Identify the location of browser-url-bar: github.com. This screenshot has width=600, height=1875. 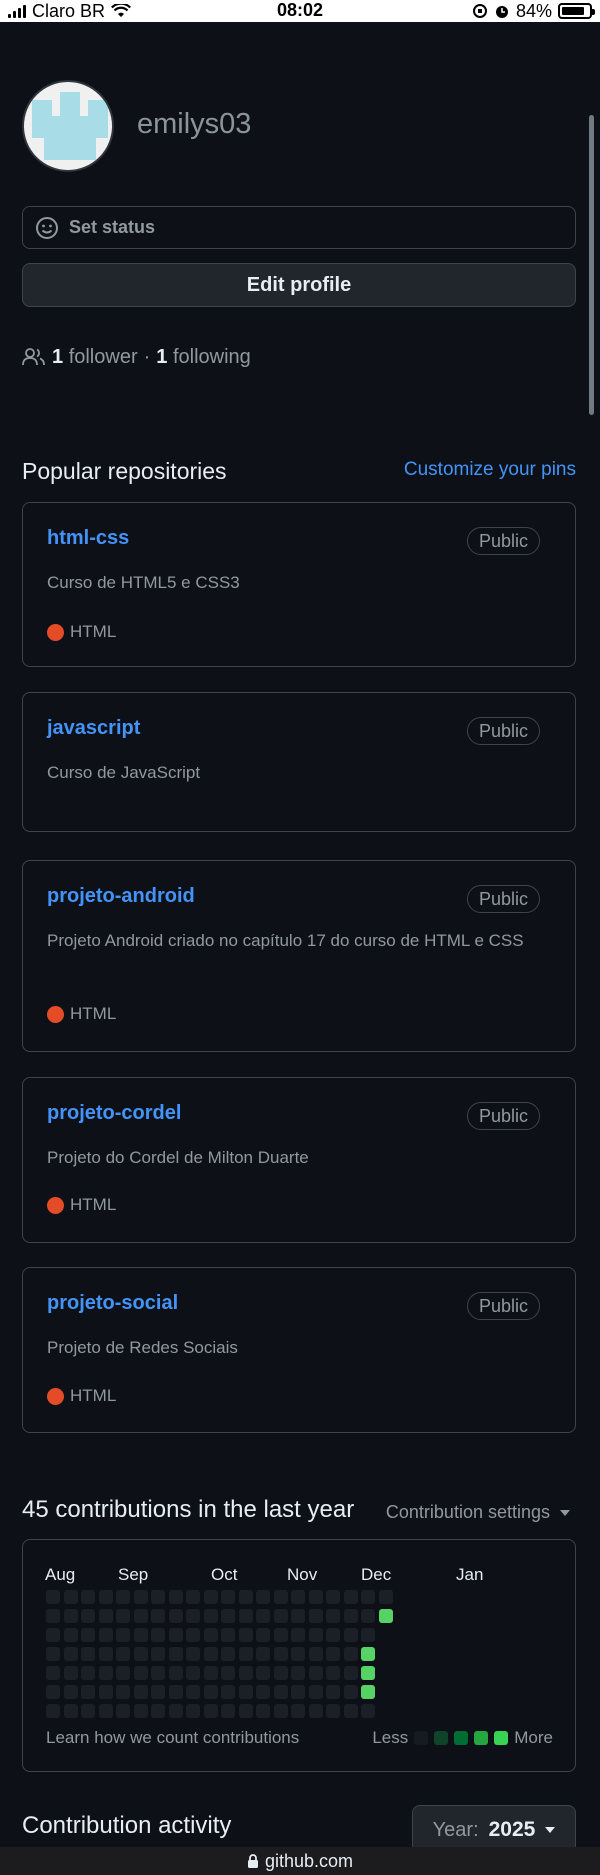
(300, 1861).